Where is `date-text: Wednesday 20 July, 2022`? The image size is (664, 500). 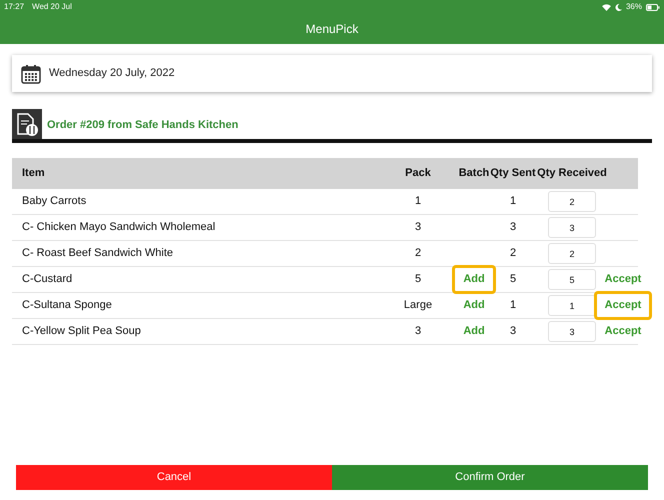 date-text: Wednesday 20 July, 2022 is located at coordinates (112, 74).